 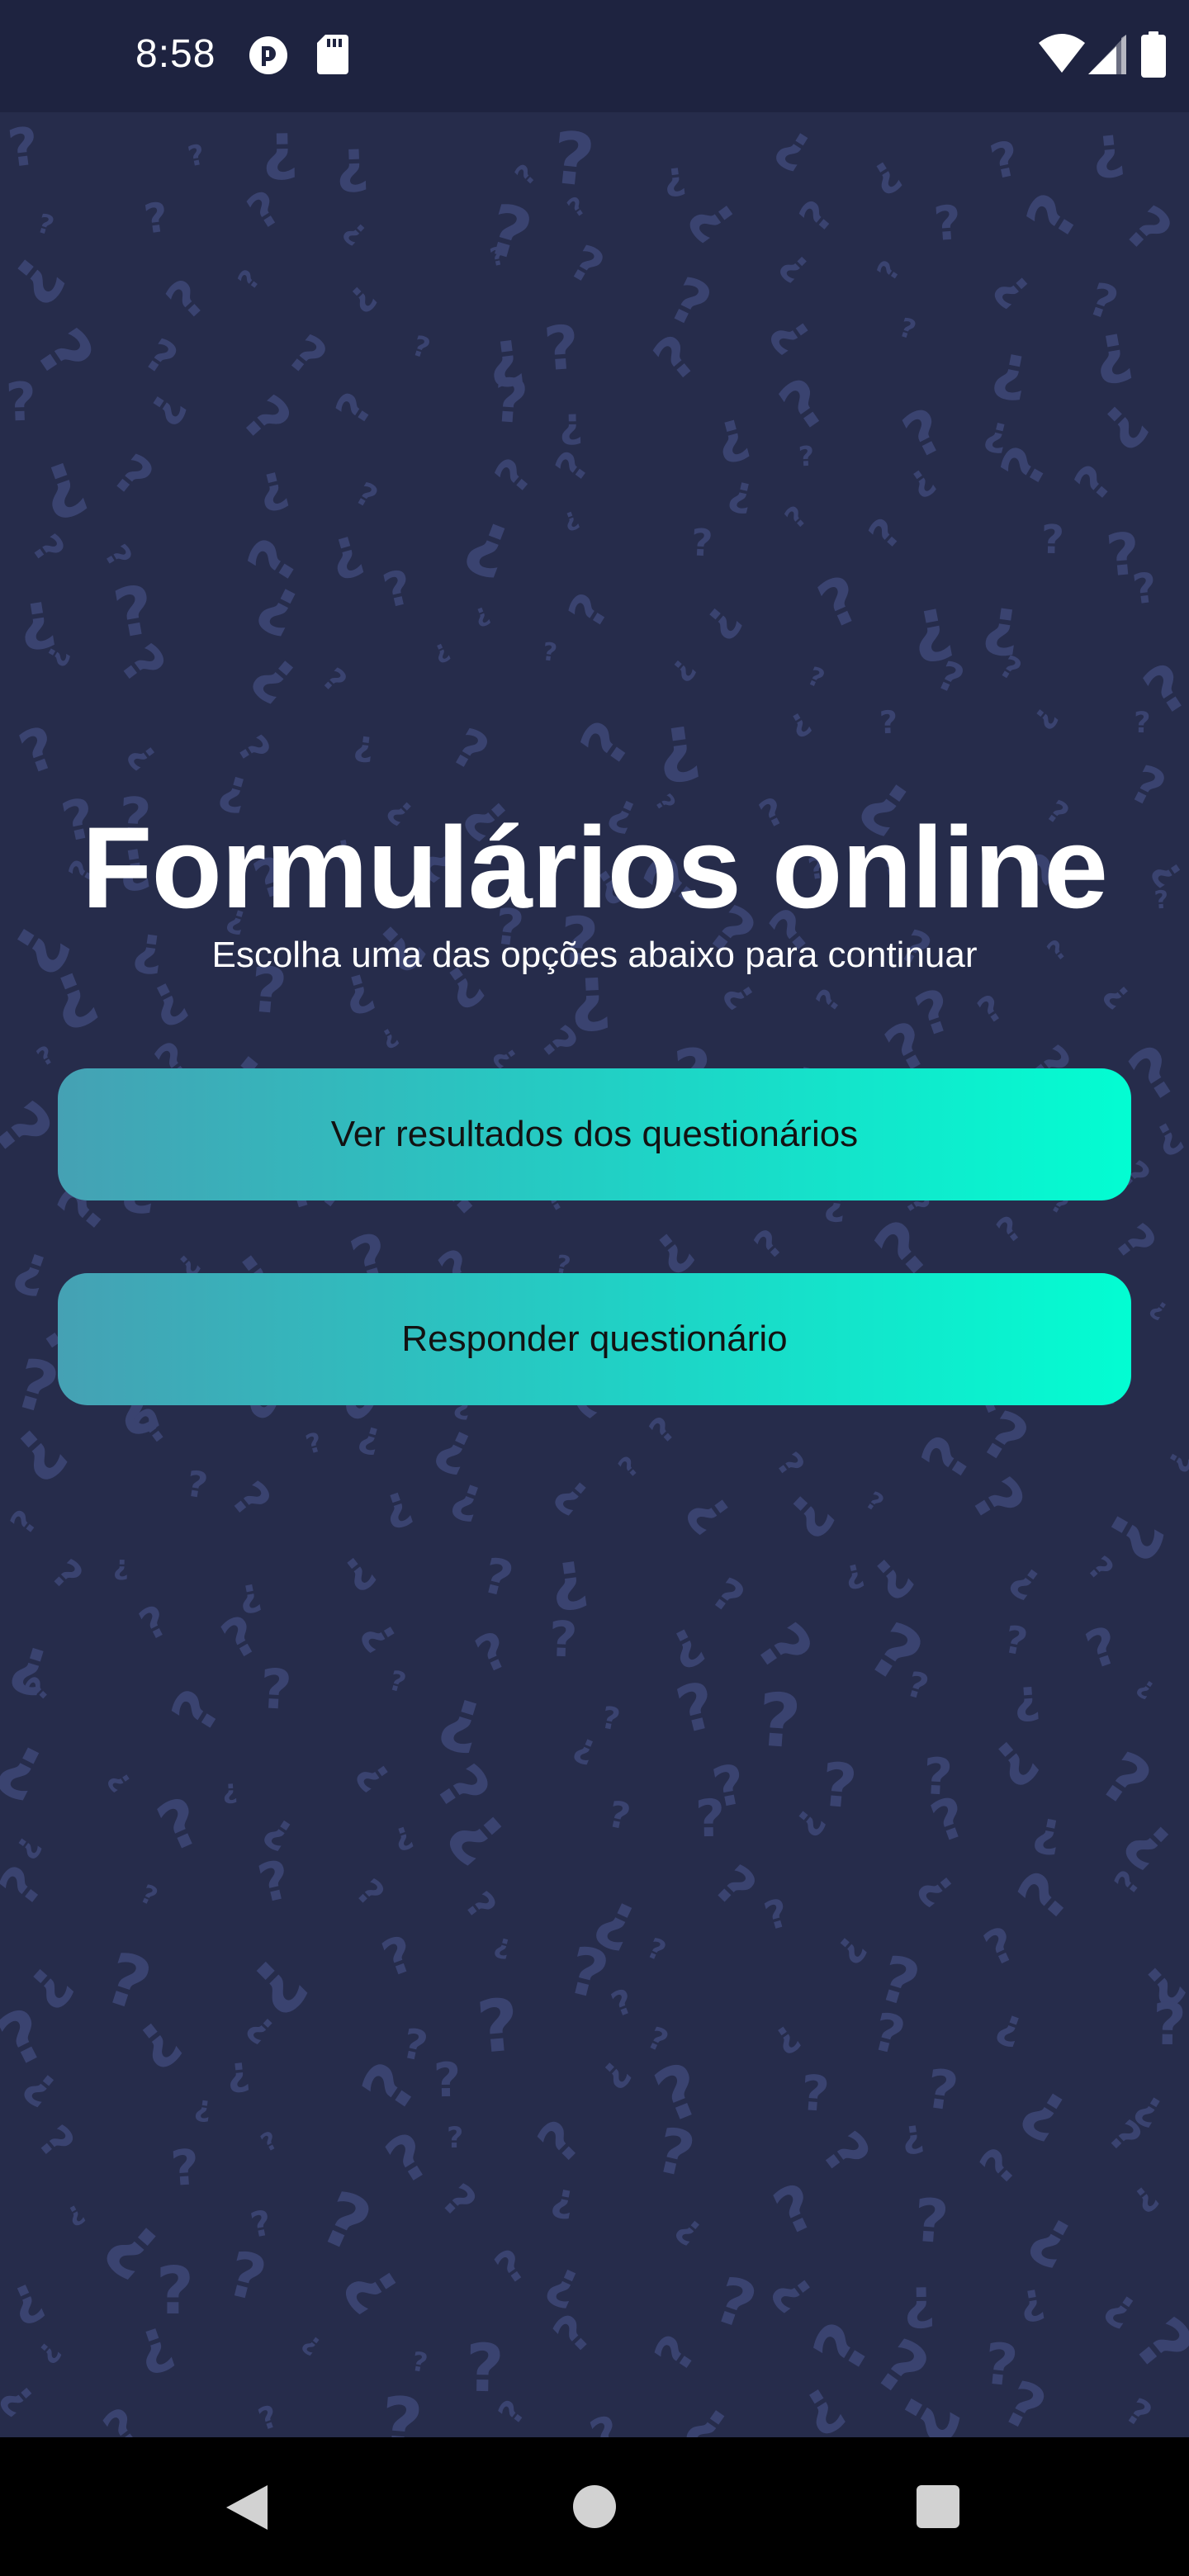 I want to click on navigation-bar, so click(x=594, y=2506).